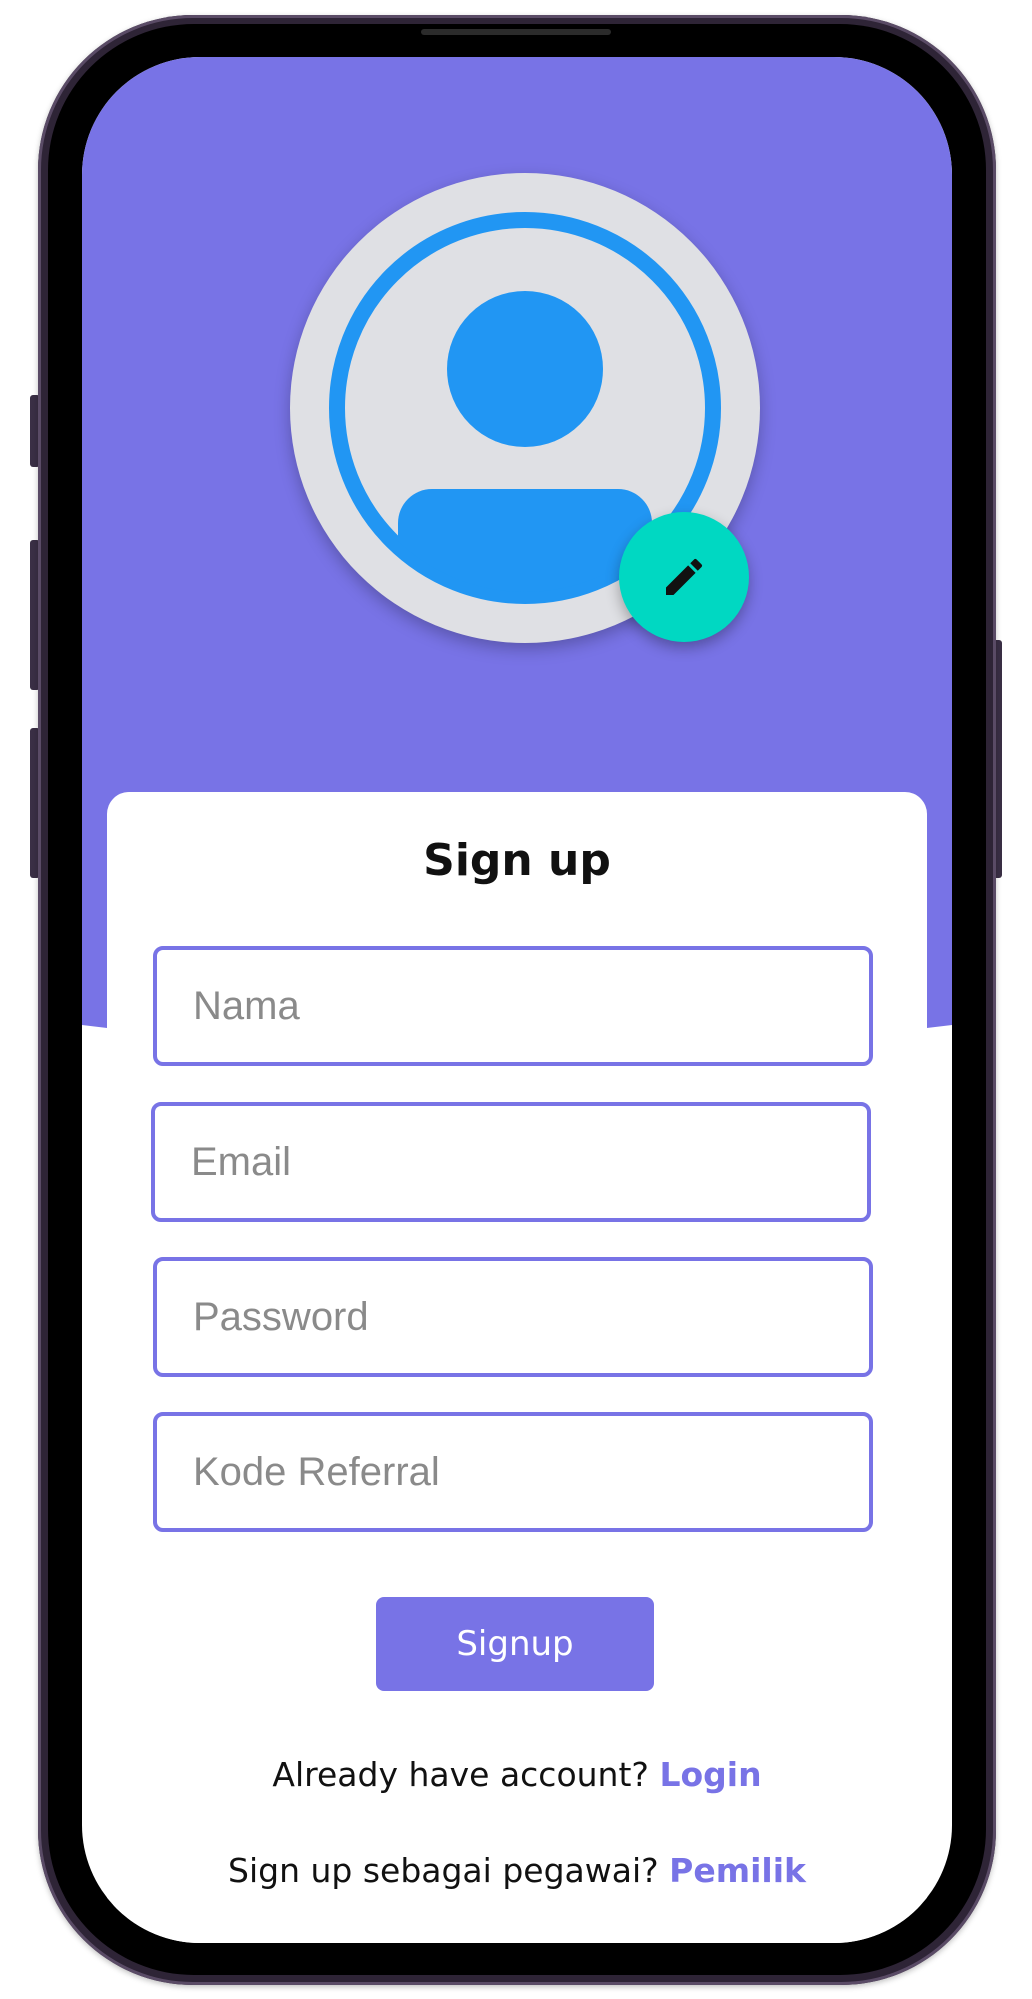 The height and width of the screenshot is (1999, 1032). Describe the element at coordinates (737, 1870) in the screenshot. I see `owner-link: Pemilik` at that location.